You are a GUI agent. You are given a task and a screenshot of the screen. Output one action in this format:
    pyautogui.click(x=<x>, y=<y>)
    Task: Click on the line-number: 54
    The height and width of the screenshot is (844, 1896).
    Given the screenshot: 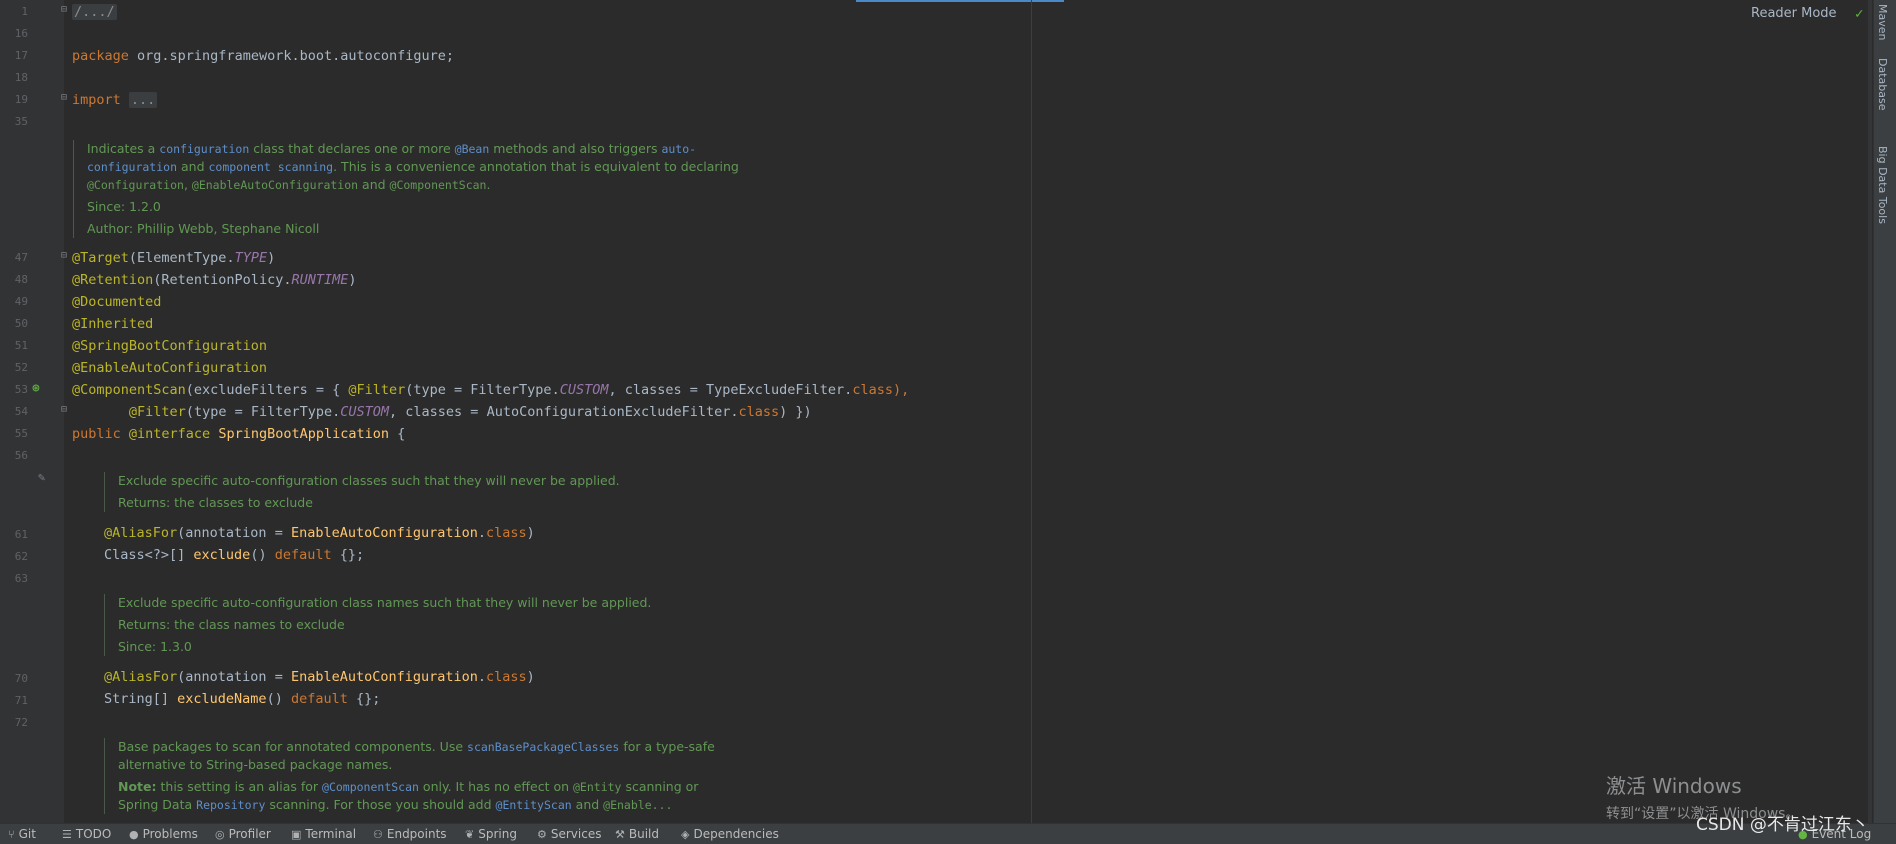 What is the action you would take?
    pyautogui.click(x=21, y=411)
    